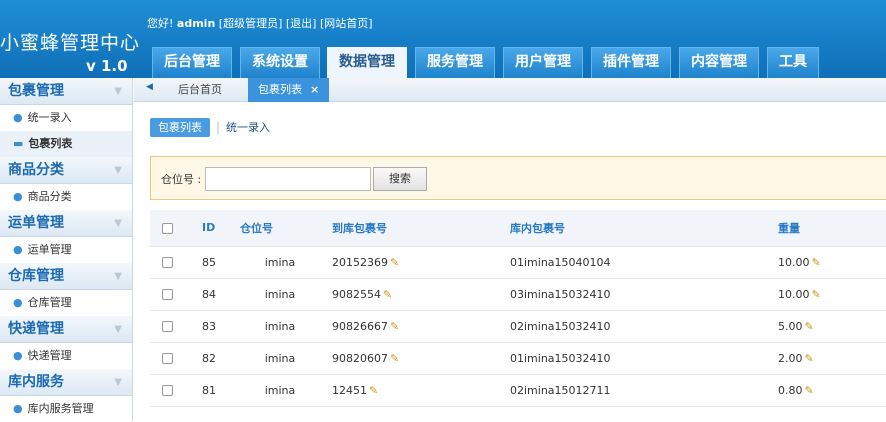 Image resolution: width=886 pixels, height=422 pixels. Describe the element at coordinates (415, 228) in the screenshot. I see `col-arrival-header: 到库包裹号` at that location.